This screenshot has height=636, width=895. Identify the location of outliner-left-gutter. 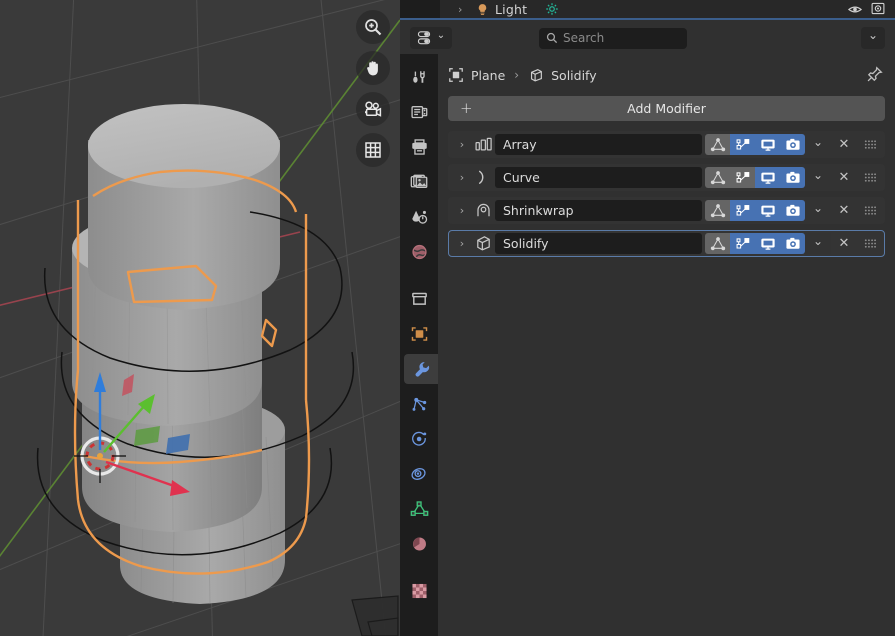
(420, 9).